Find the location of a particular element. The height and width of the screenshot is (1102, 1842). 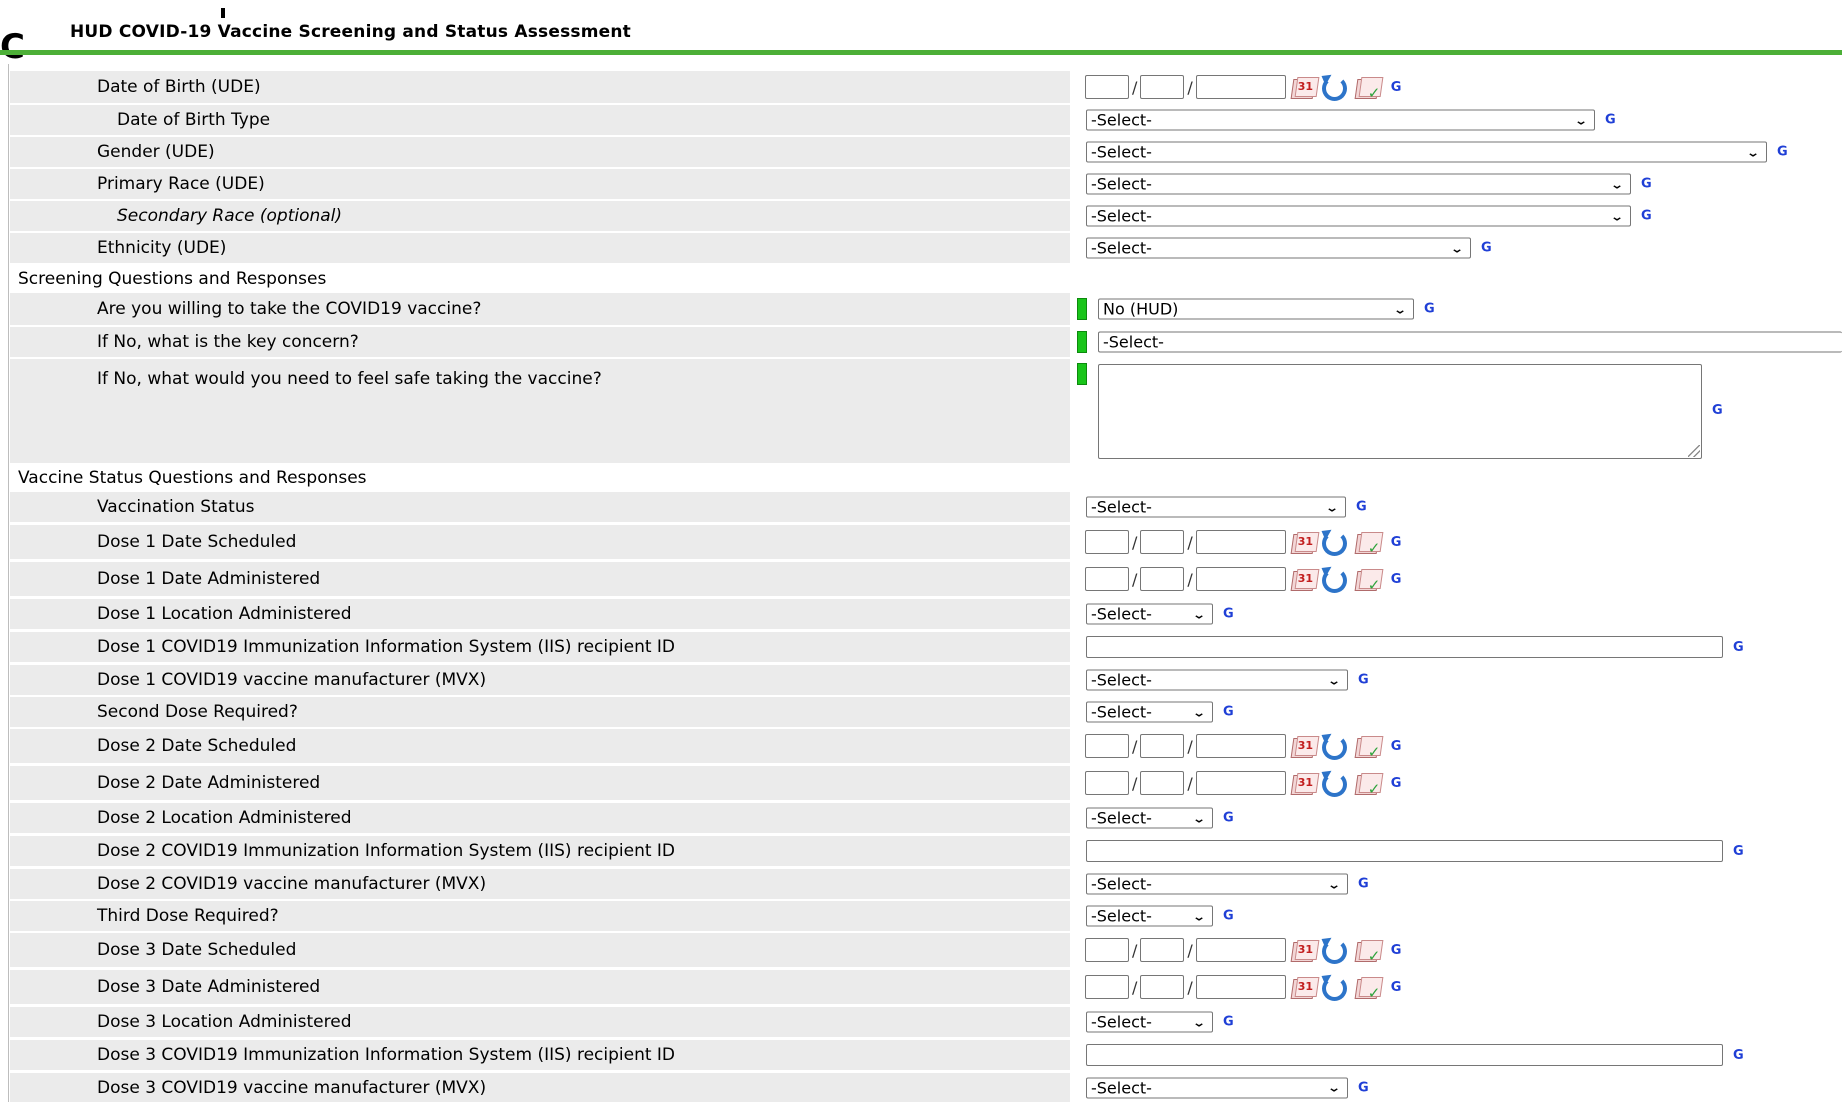

second-dose-select: -Select- ⌄ is located at coordinates (1149, 712).